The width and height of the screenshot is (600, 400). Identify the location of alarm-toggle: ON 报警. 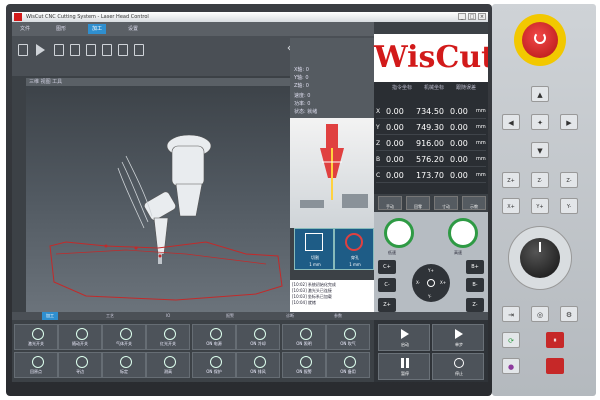
(304, 365).